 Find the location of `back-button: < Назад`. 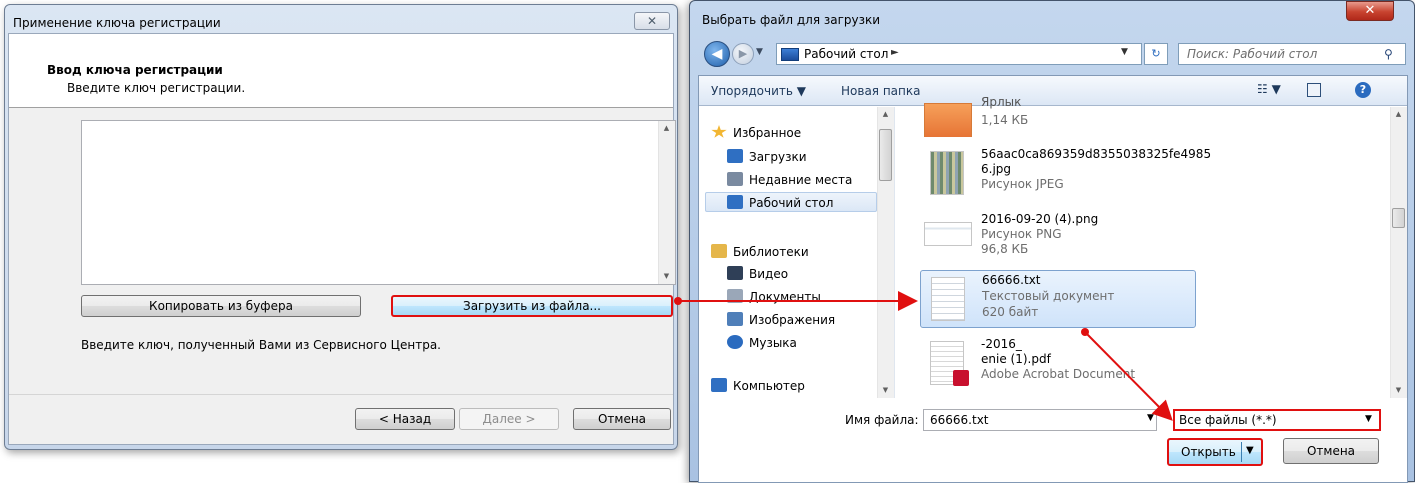

back-button: < Назад is located at coordinates (405, 419).